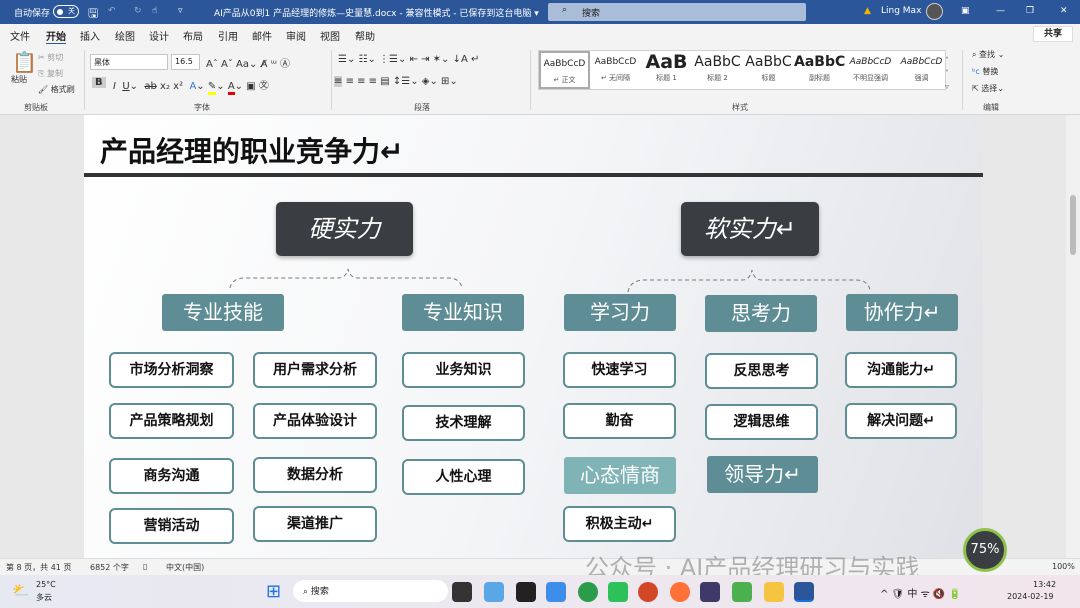  I want to click on category-thinking: 思考力, so click(761, 313).